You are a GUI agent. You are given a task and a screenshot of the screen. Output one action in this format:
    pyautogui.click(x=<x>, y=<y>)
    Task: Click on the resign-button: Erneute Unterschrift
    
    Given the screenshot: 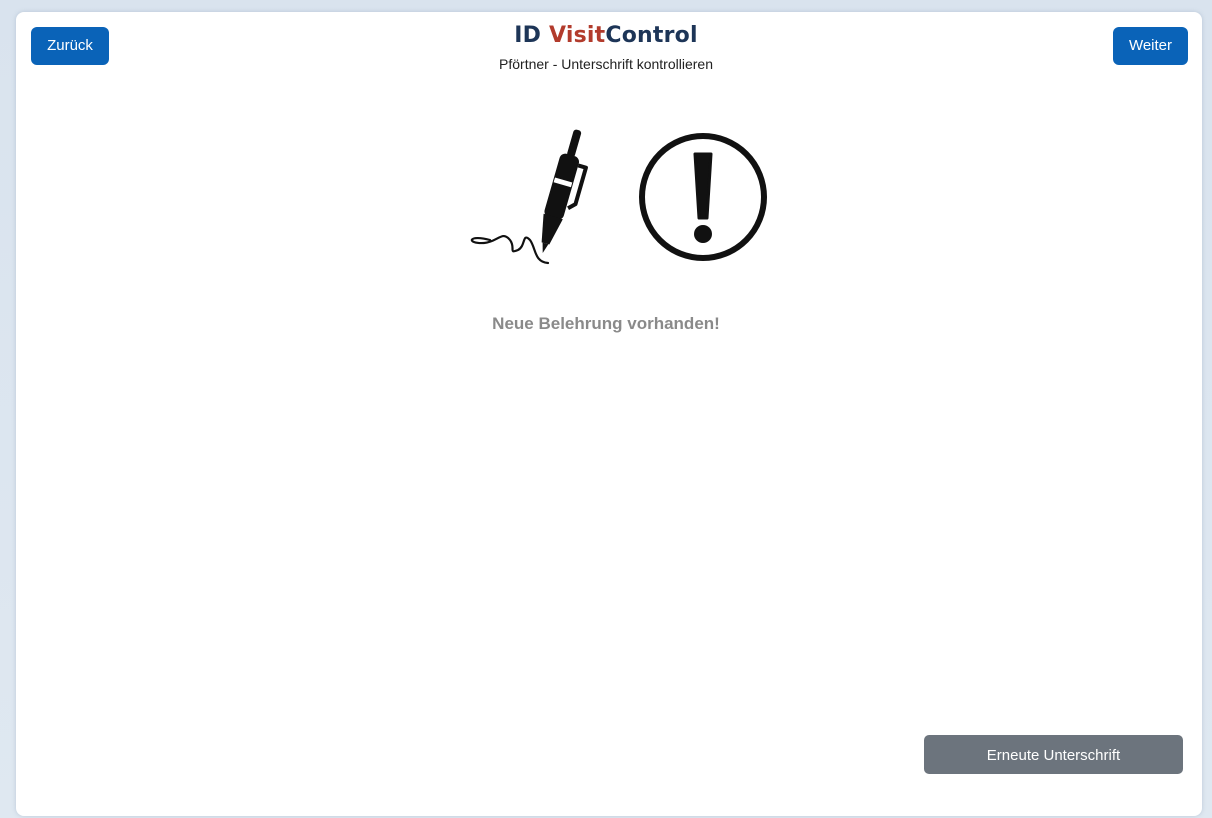 What is the action you would take?
    pyautogui.click(x=1053, y=754)
    